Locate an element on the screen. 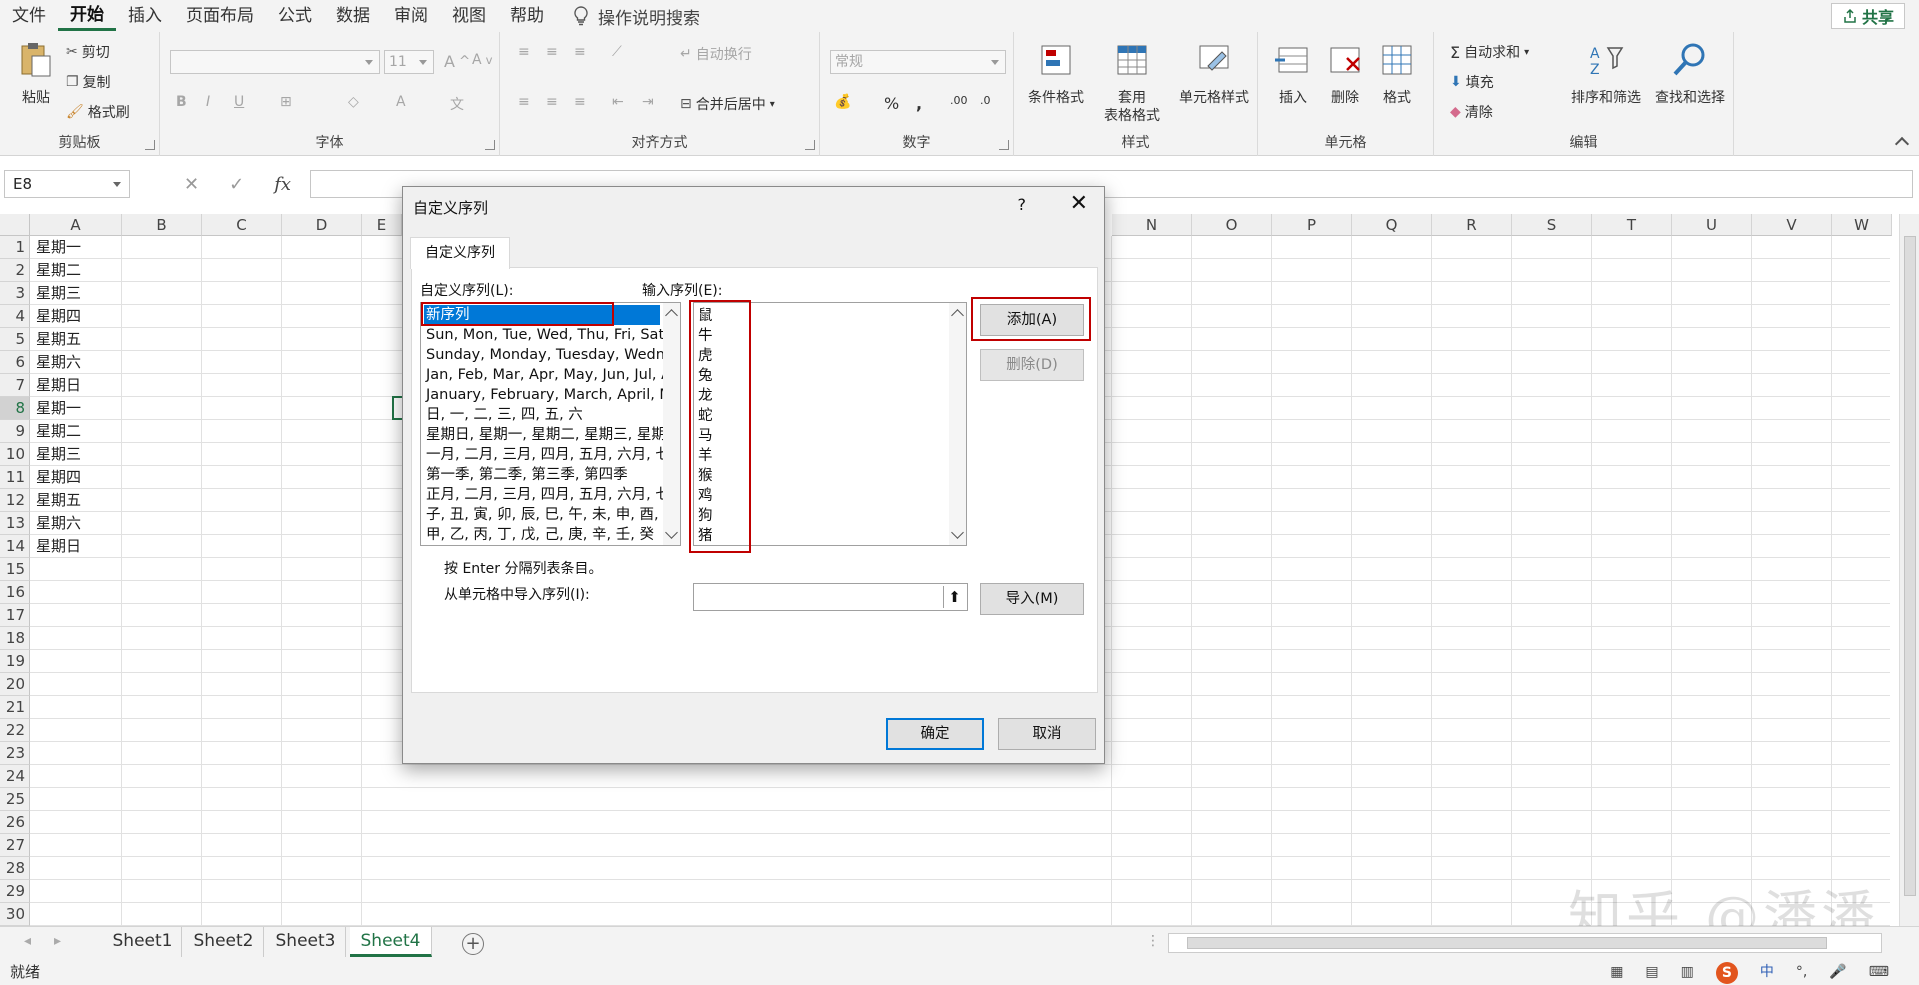 The image size is (1919, 985). sheet-tab-2: Sheet2 is located at coordinates (224, 942).